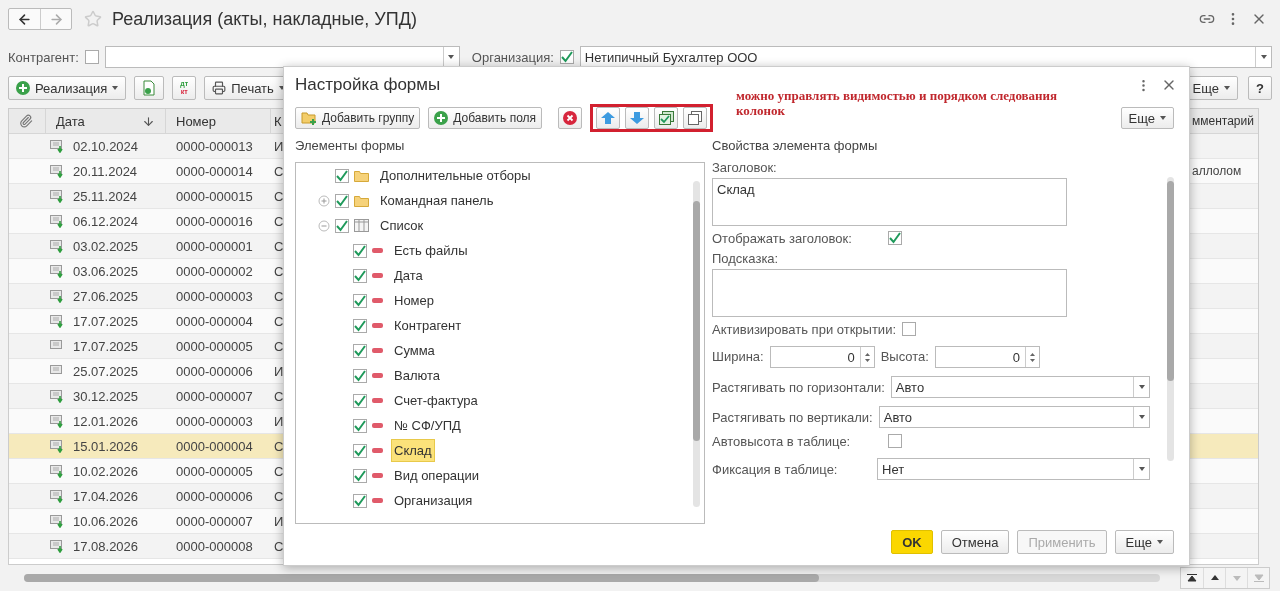 The height and width of the screenshot is (591, 1280). What do you see at coordinates (106, 496) in the screenshot?
I see `table-cell: 17.04.2026` at bounding box center [106, 496].